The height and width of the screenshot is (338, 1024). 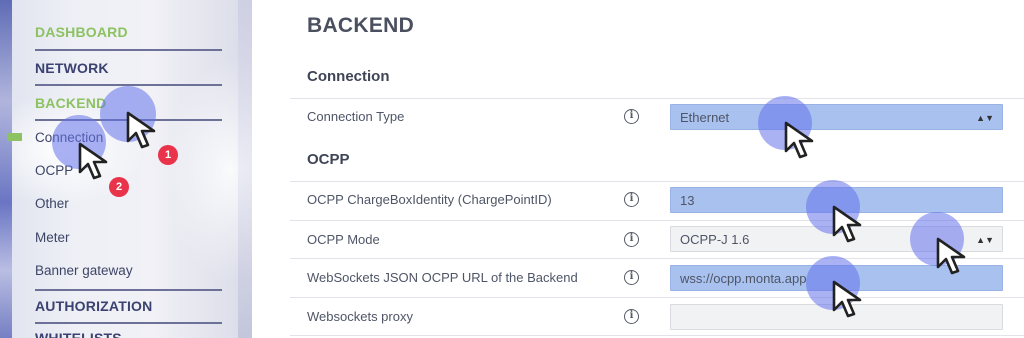 What do you see at coordinates (348, 76) in the screenshot?
I see `section-connection-heading: Connection` at bounding box center [348, 76].